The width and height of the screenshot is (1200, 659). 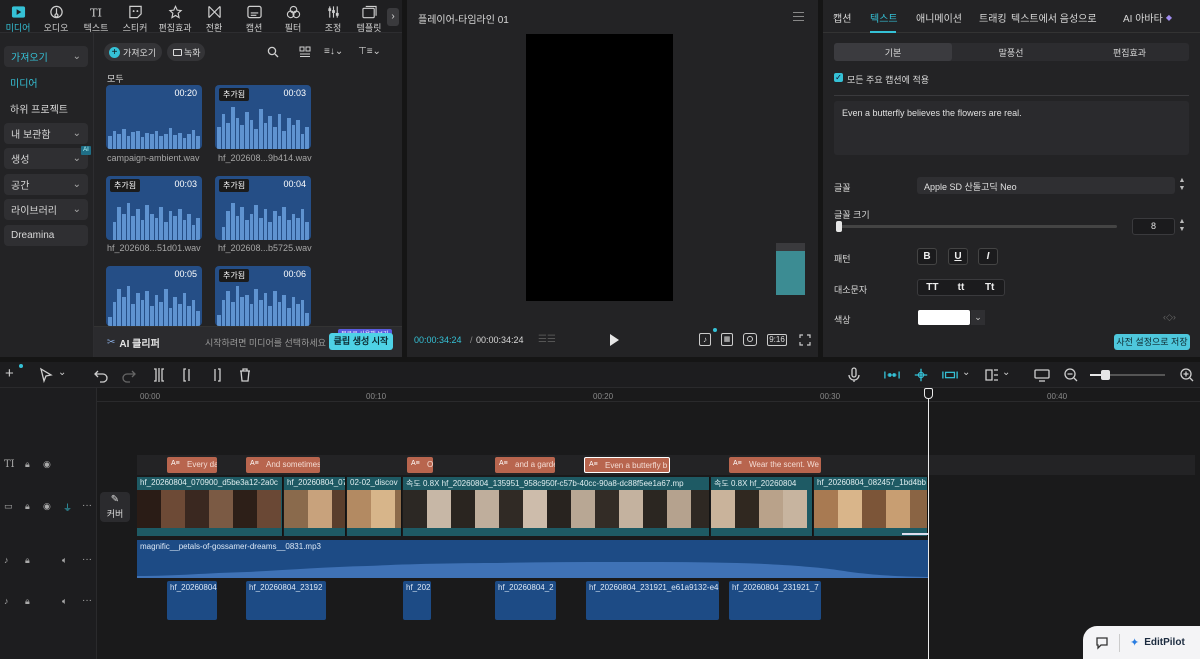 I want to click on track-view-button, so click(x=1042, y=375).